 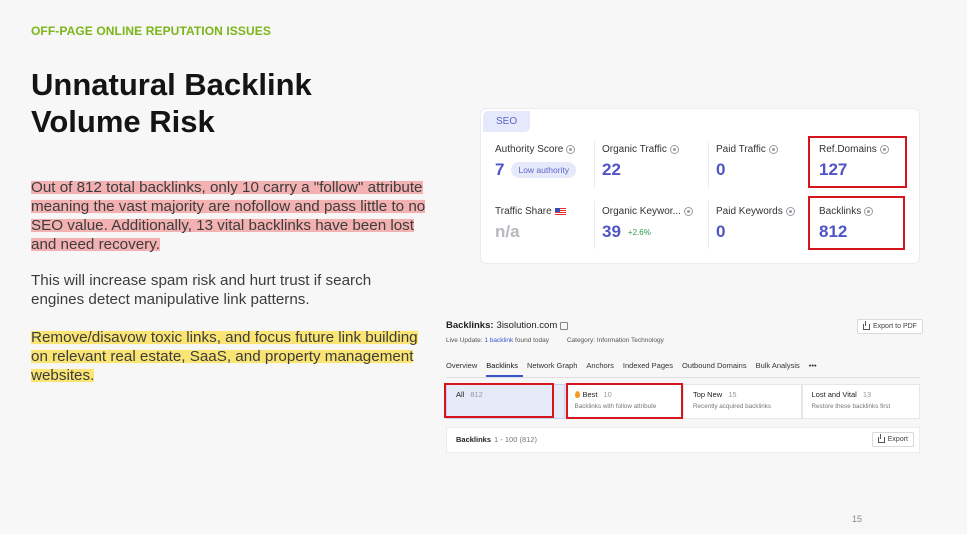 I want to click on filter-top-new: Top New 15 Recently acquired backlinks, so click(x=742, y=401).